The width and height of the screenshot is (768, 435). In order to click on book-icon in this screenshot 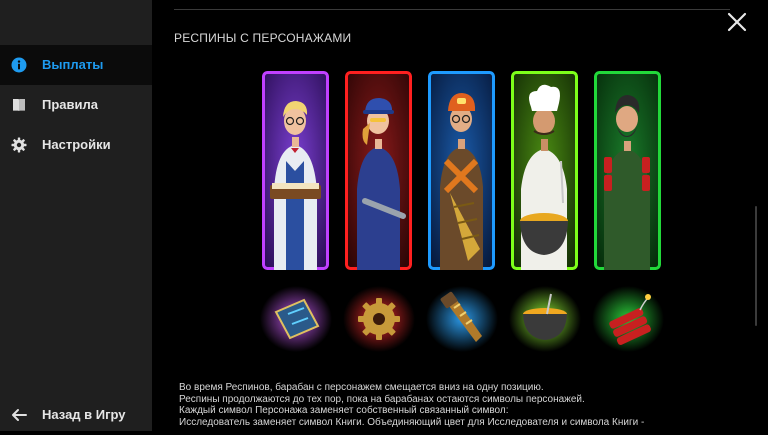, I will do `click(19, 105)`.